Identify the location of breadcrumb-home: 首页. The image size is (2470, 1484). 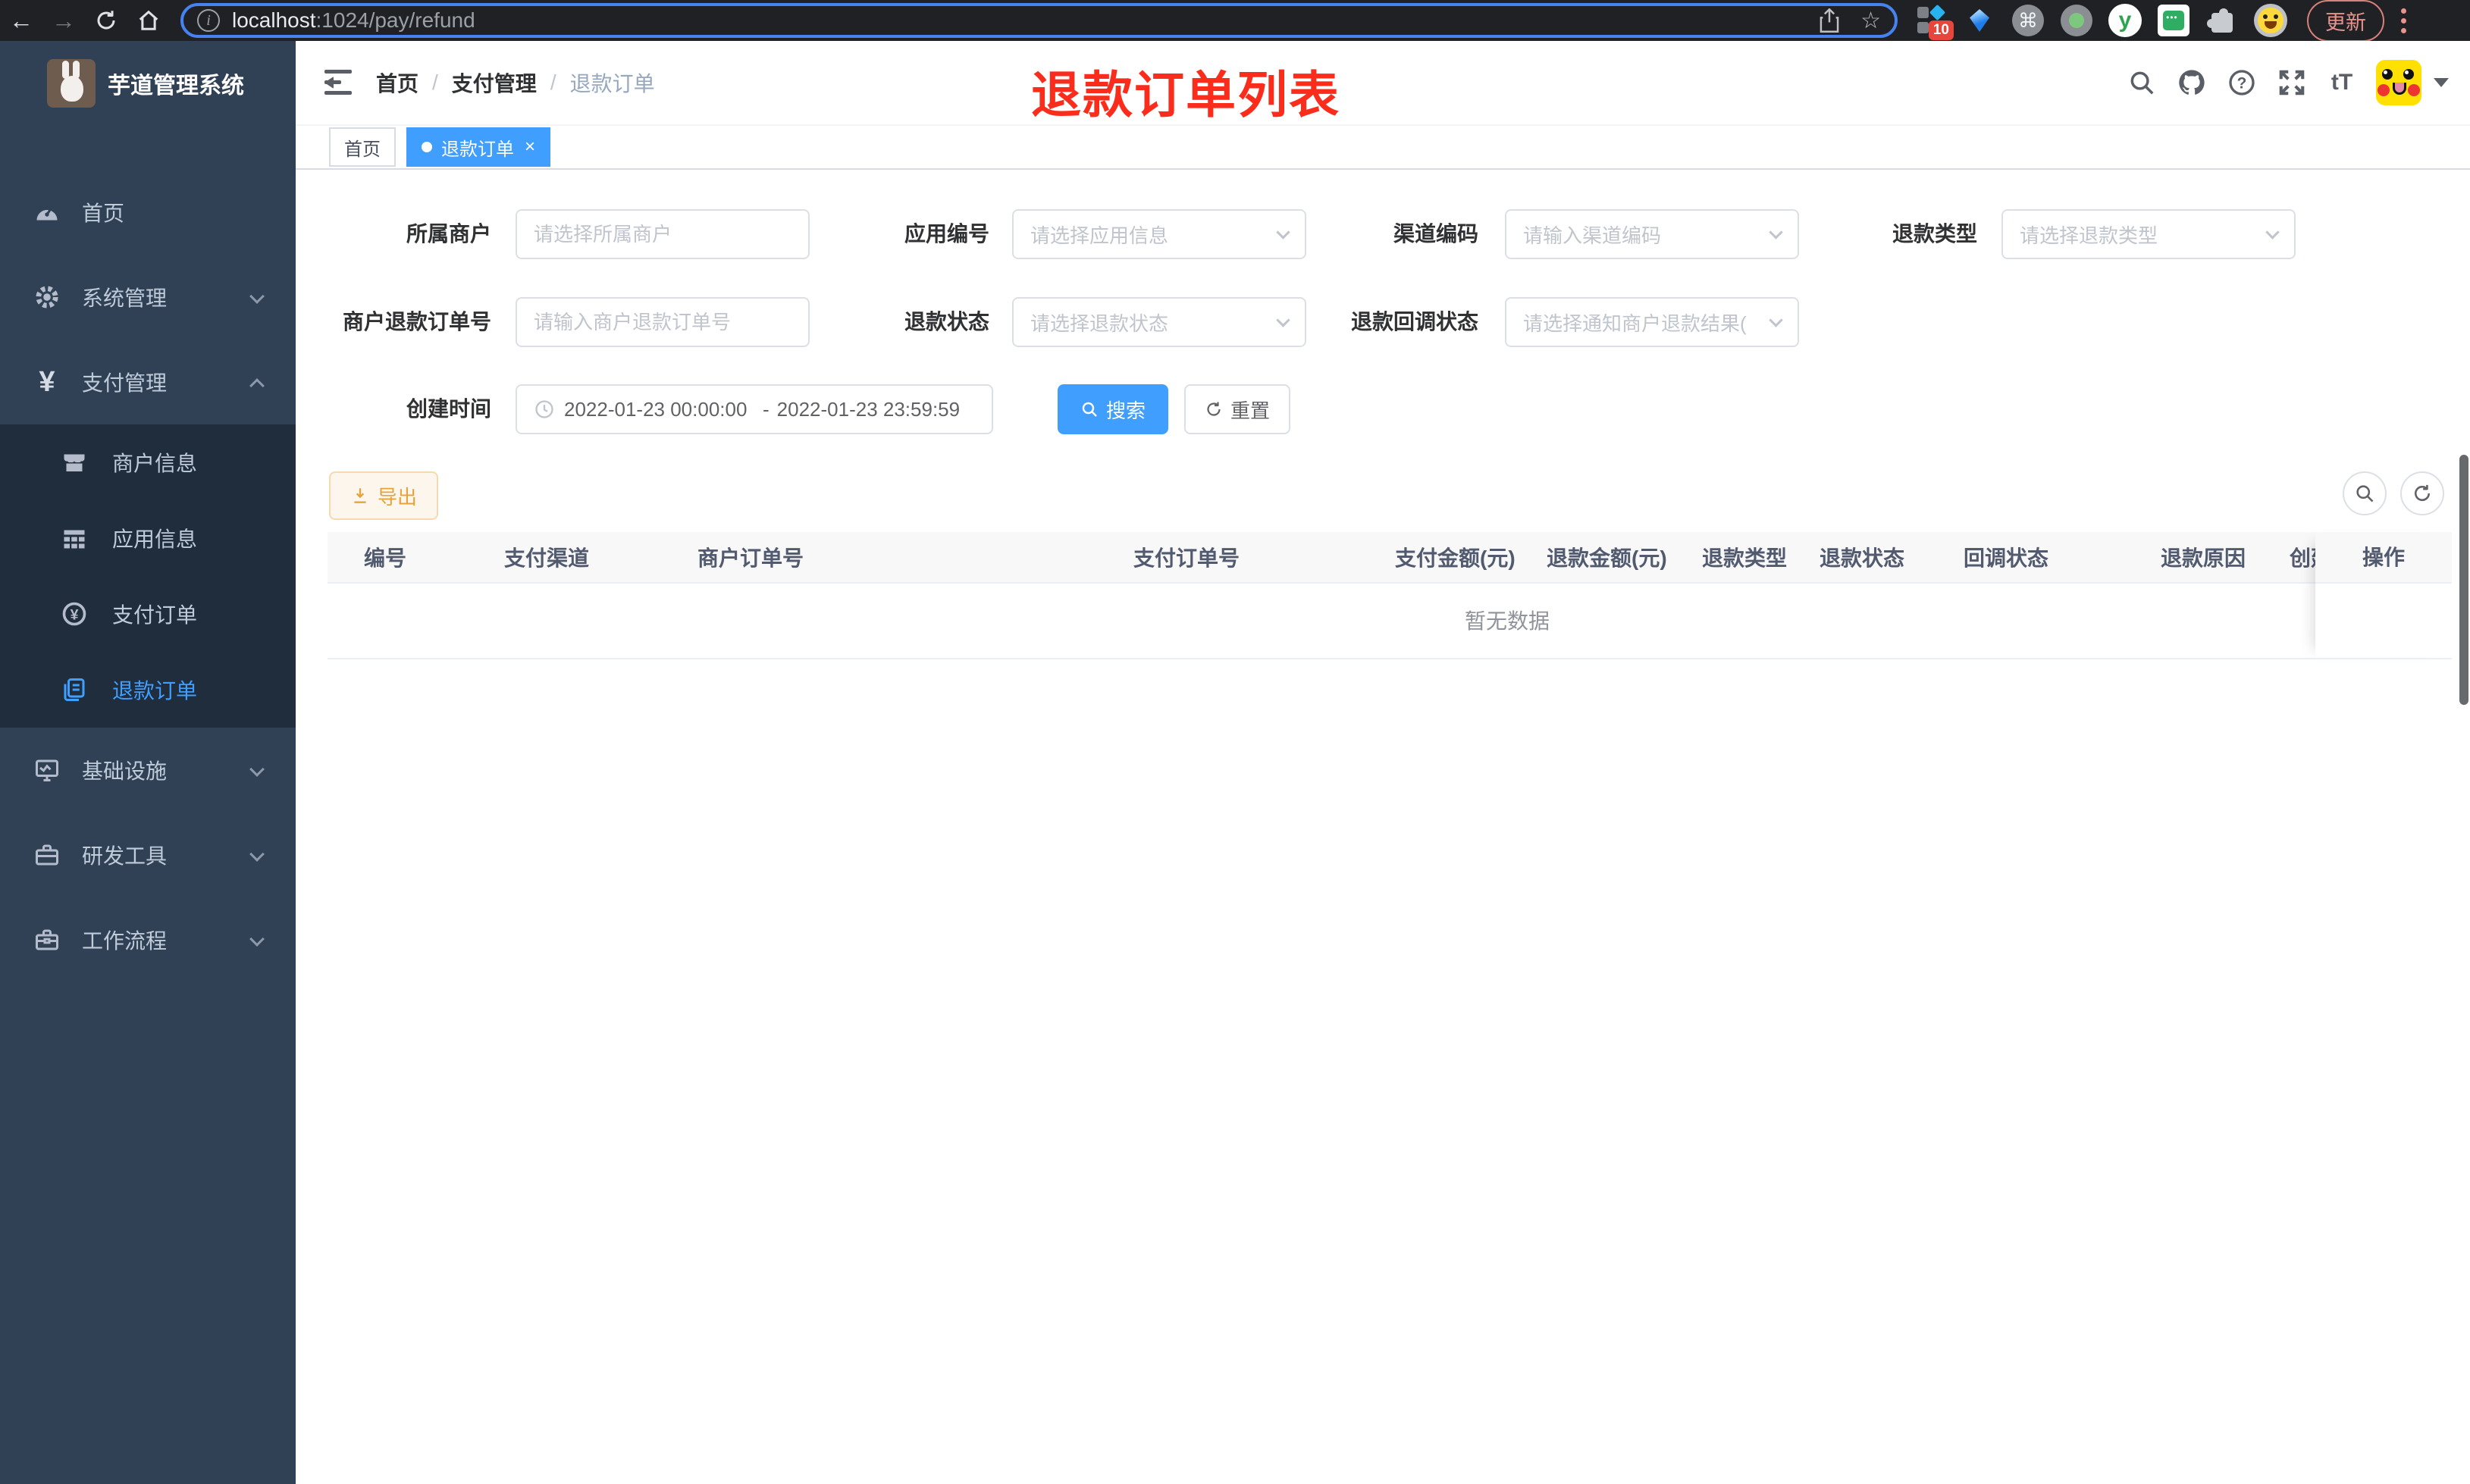
(397, 83).